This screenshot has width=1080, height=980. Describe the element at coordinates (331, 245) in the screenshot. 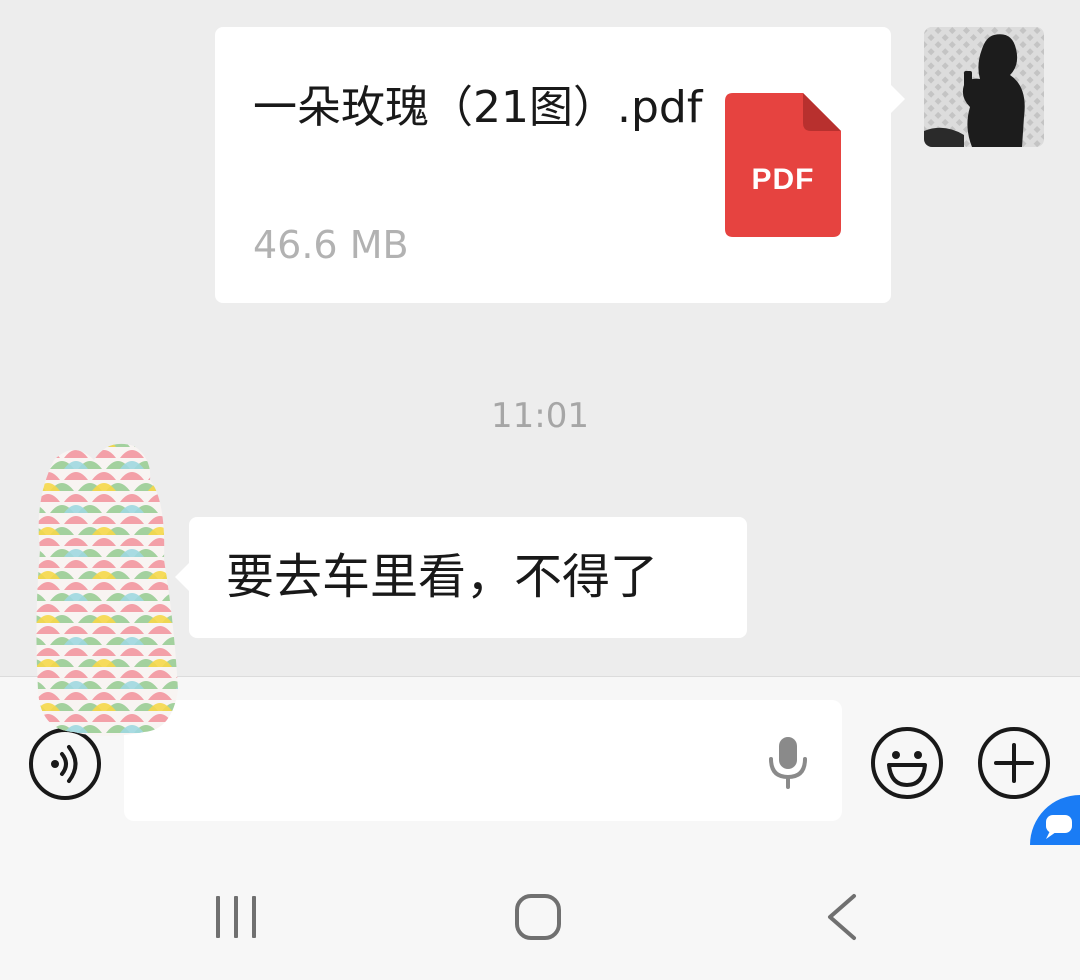

I see `file-size: 46.6 MB` at that location.